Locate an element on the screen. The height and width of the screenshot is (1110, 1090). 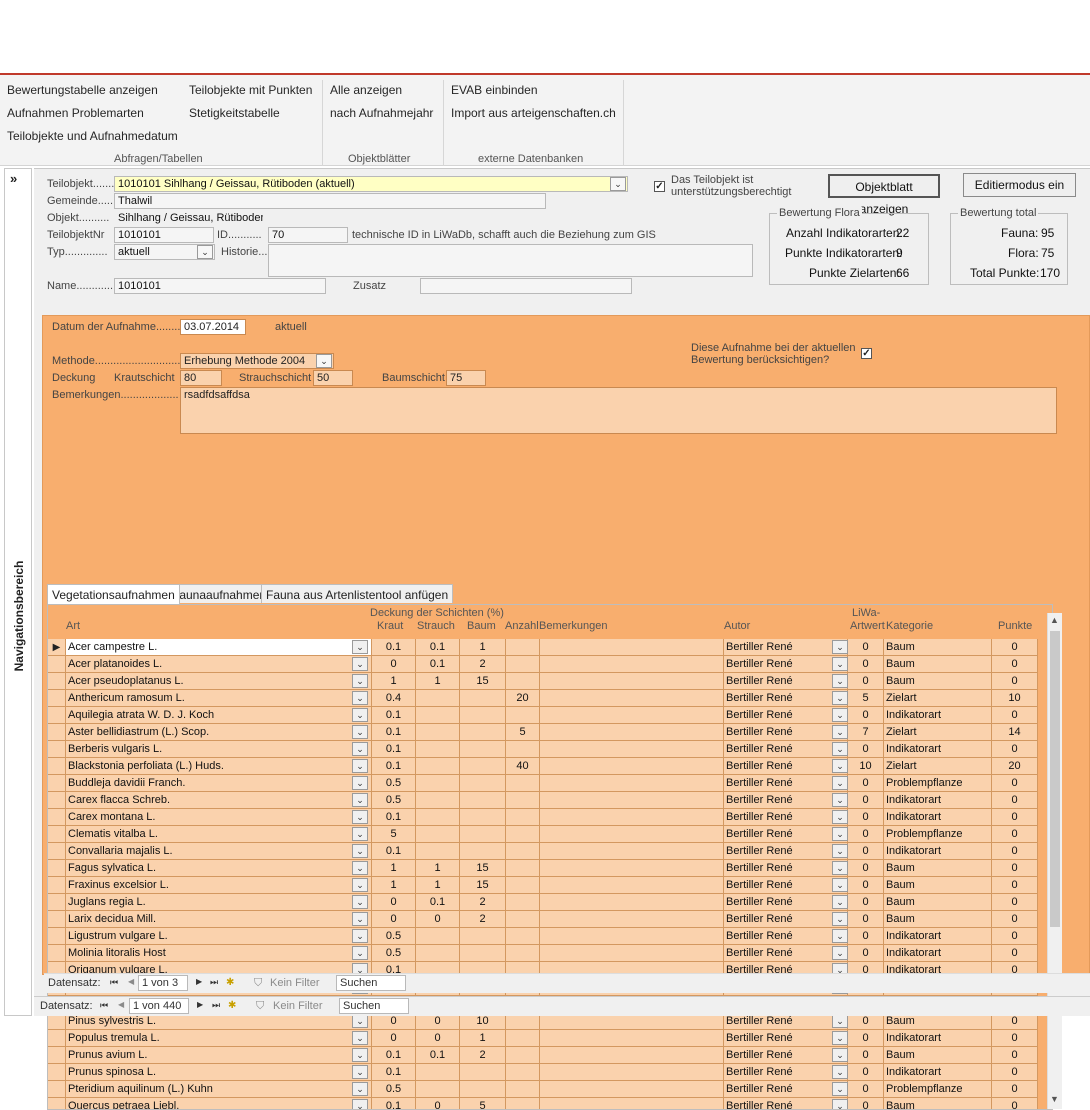
objektblatt-anzeigen-button: Objektblatt anzeigen is located at coordinates (884, 195).